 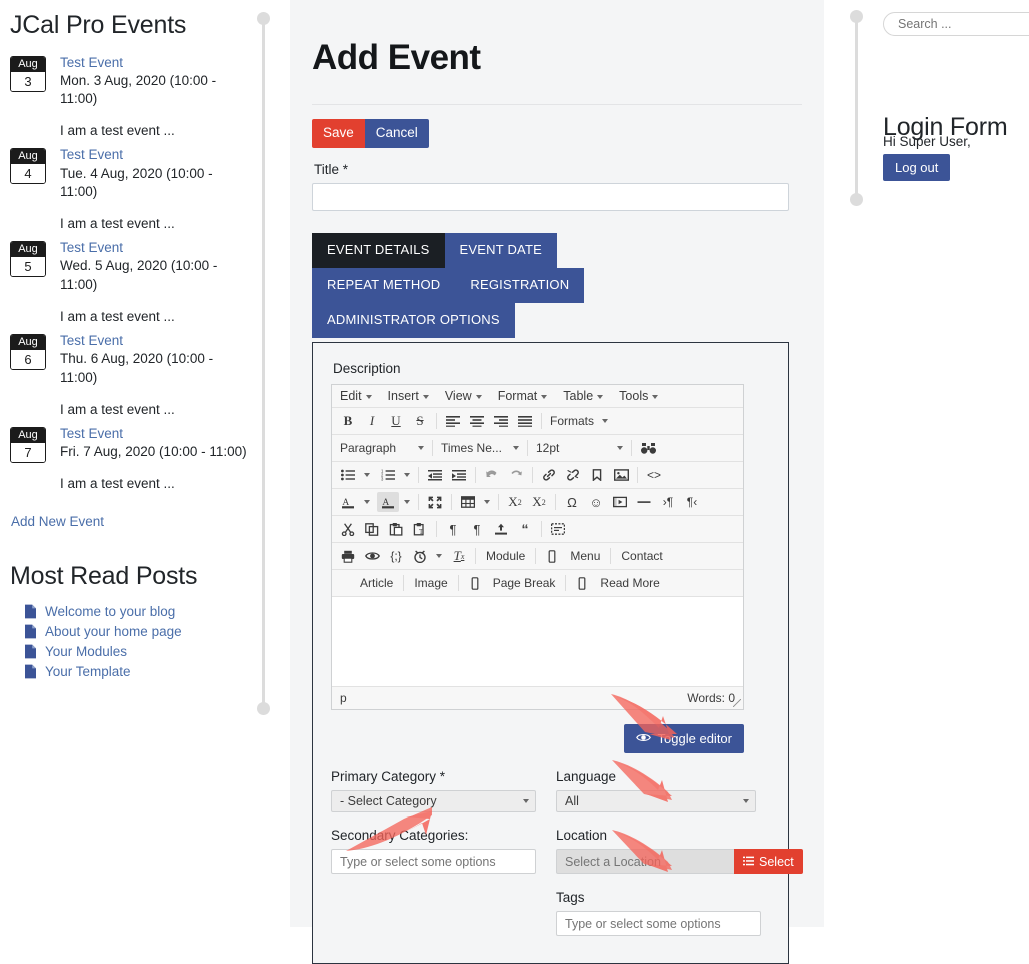 I want to click on link-icon, so click(x=549, y=475).